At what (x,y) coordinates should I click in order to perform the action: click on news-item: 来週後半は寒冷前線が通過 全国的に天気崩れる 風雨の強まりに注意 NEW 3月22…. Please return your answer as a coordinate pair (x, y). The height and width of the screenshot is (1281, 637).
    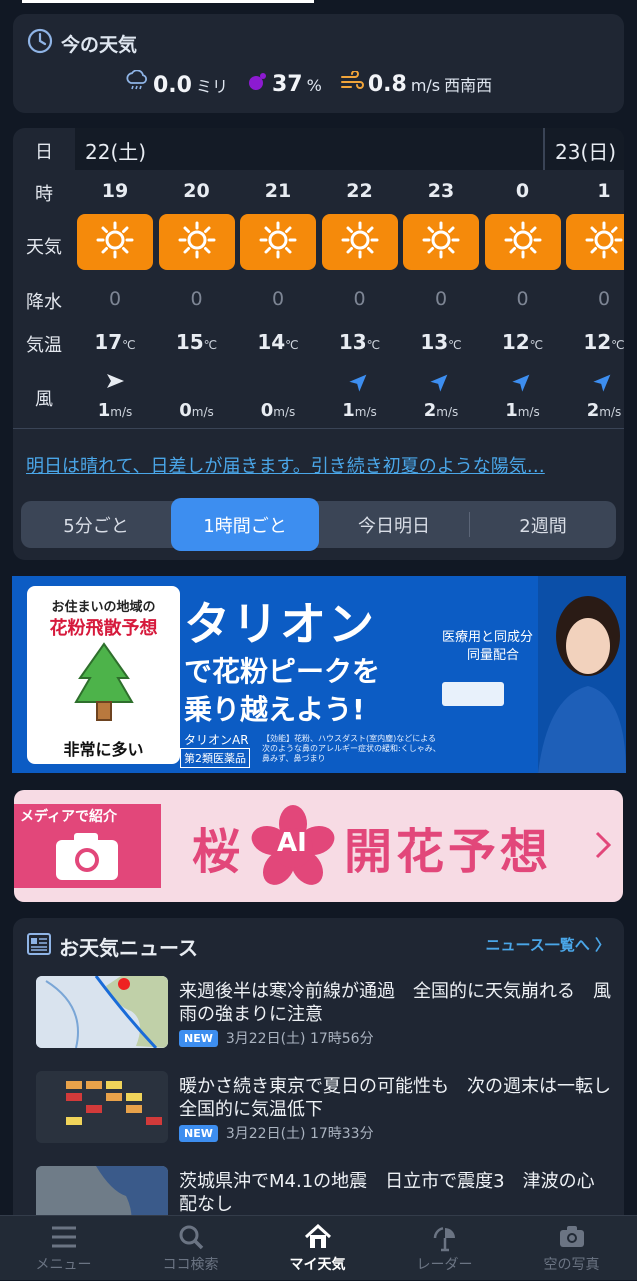
    Looking at the image, I should click on (323, 1016).